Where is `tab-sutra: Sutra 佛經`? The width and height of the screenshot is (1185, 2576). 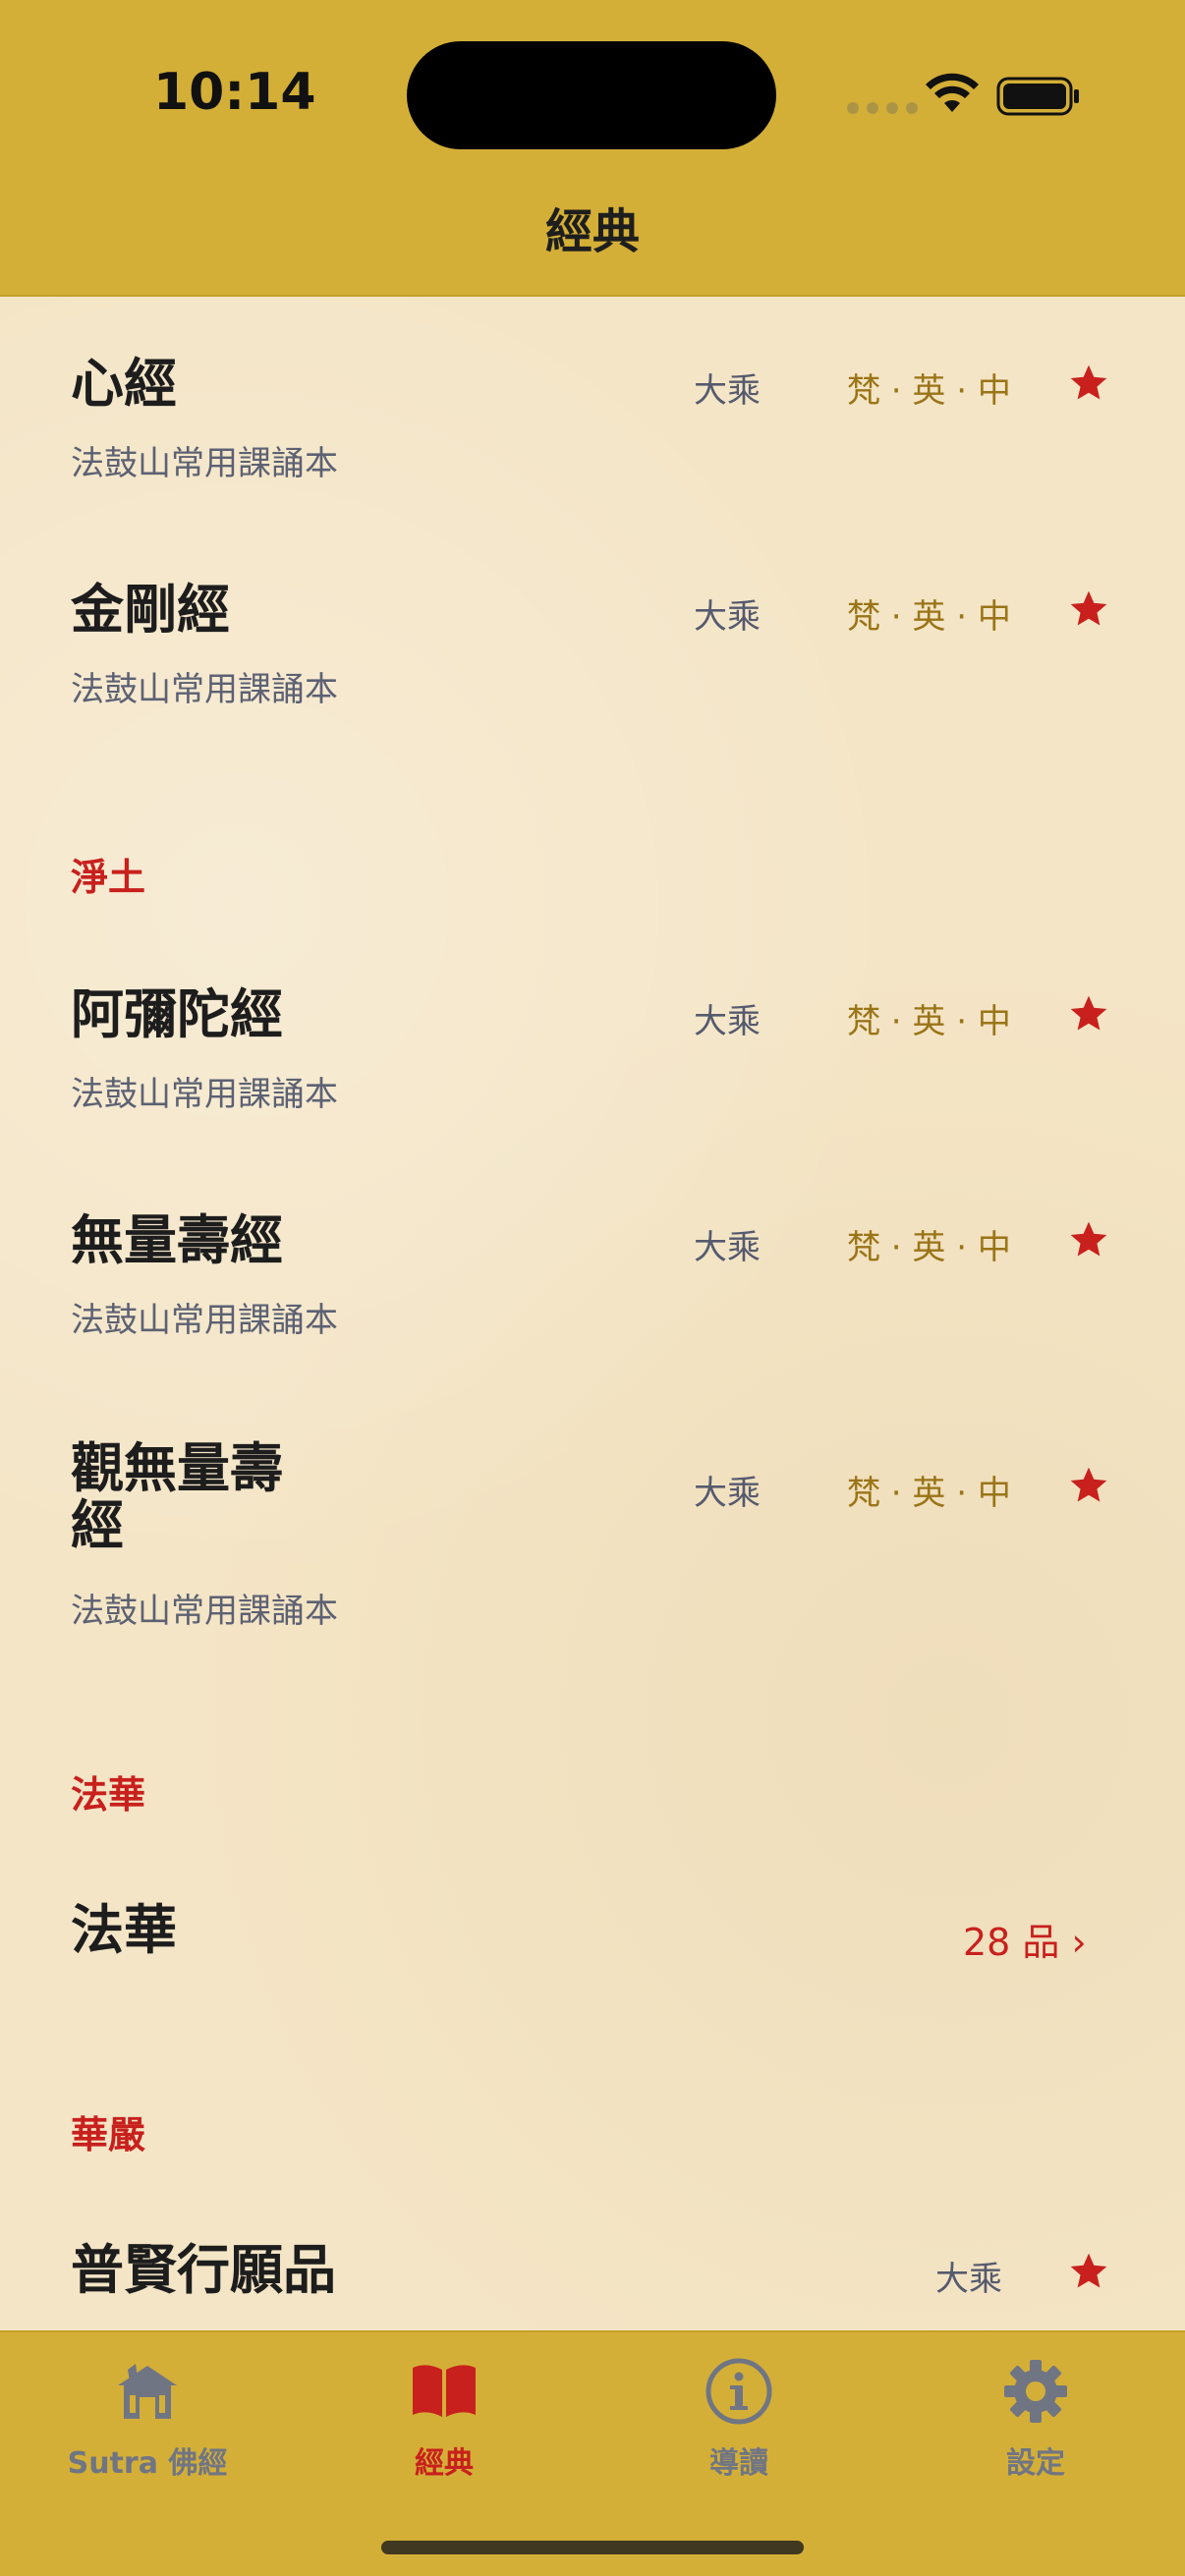
tab-sutra: Sutra 佛經 is located at coordinates (147, 2424).